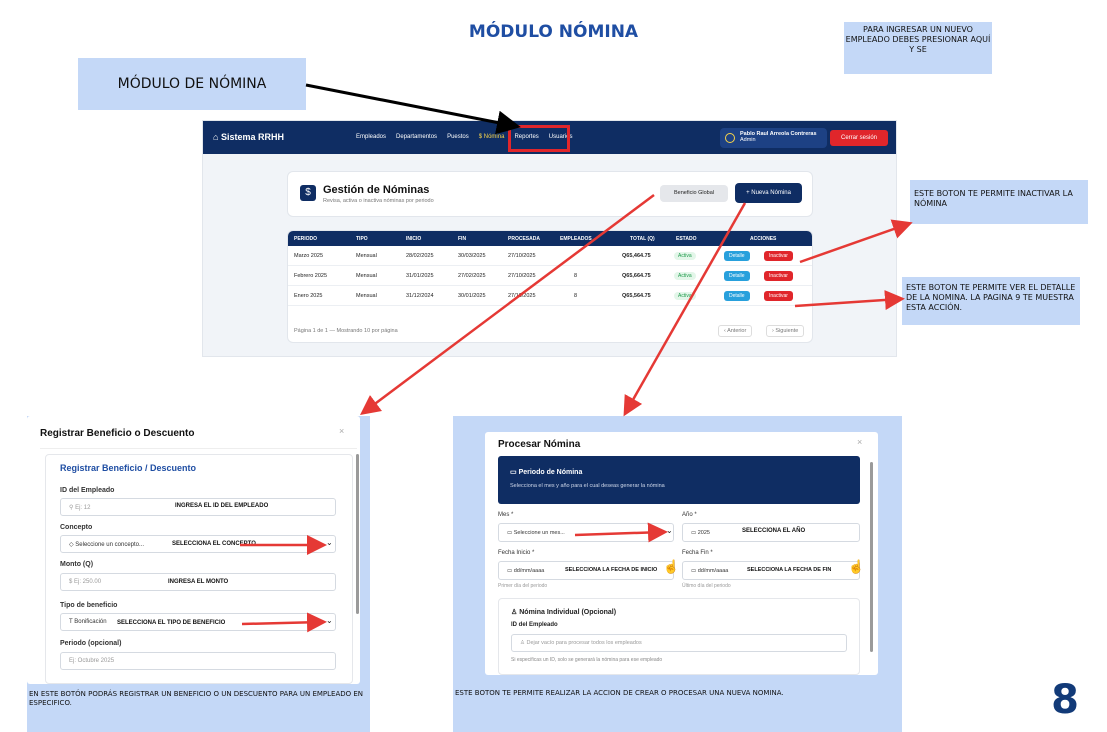 The image size is (1107, 732). I want to click on arrow-beneficio, so click(507, 304).